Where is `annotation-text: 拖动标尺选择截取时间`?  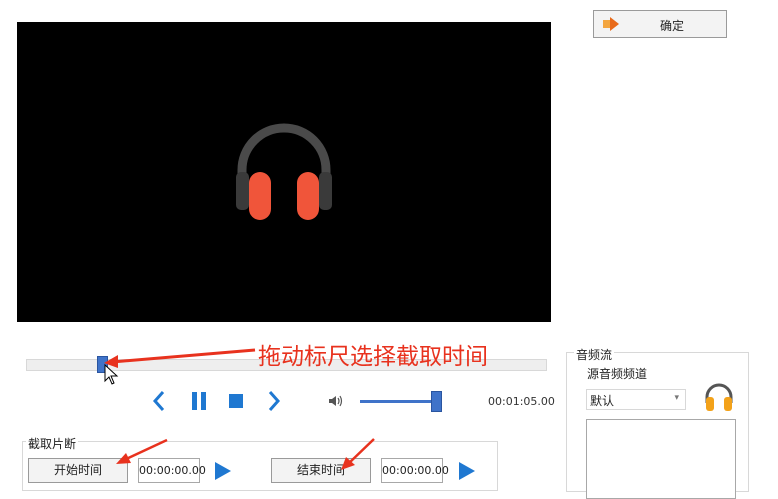
annotation-text: 拖动标尺选择截取时间 is located at coordinates (373, 357).